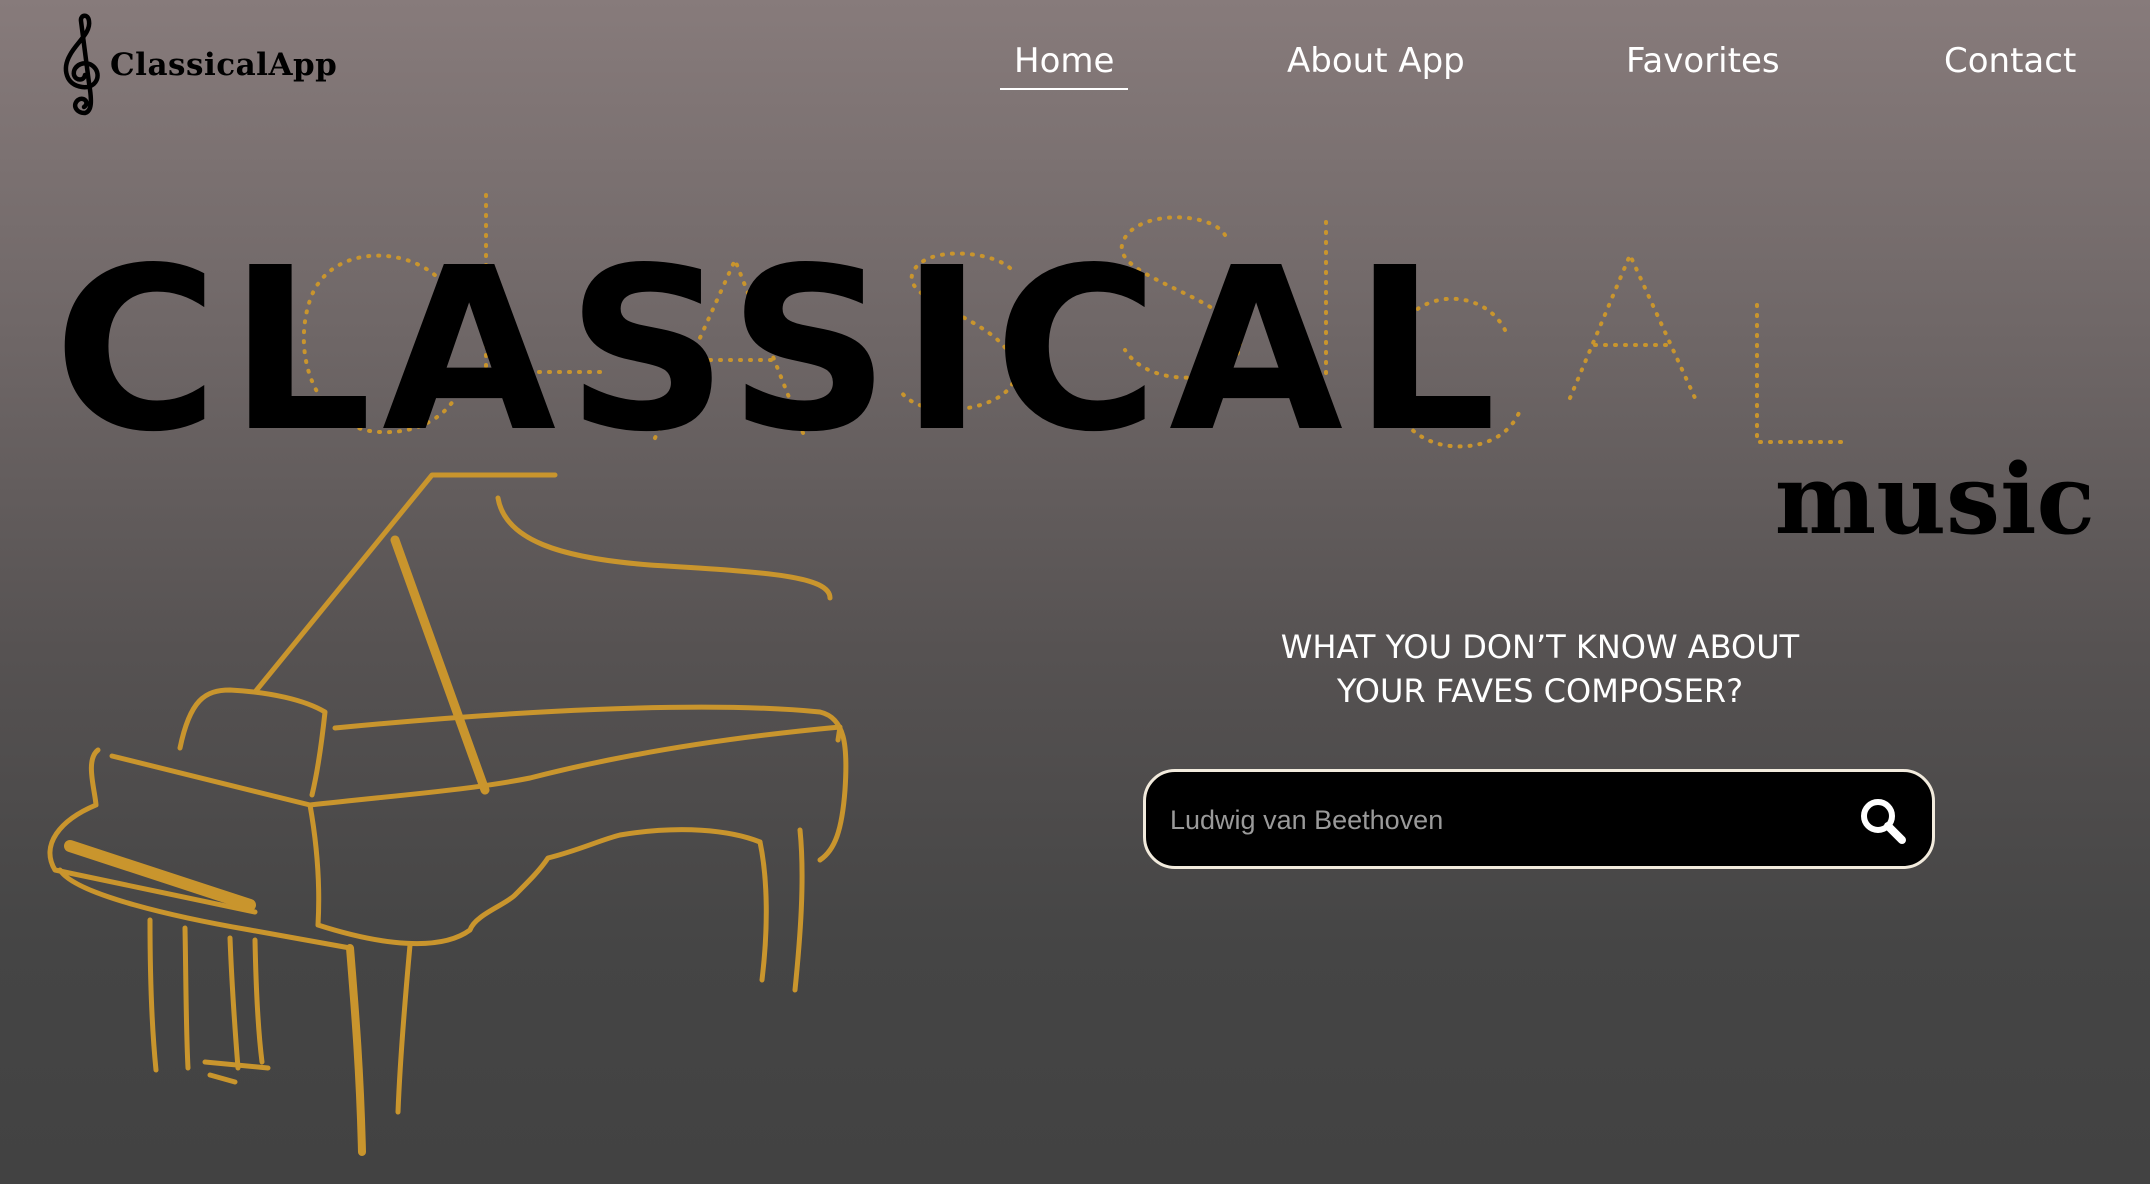 This screenshot has width=2150, height=1184. I want to click on hero-subtitle: music, so click(1935, 499).